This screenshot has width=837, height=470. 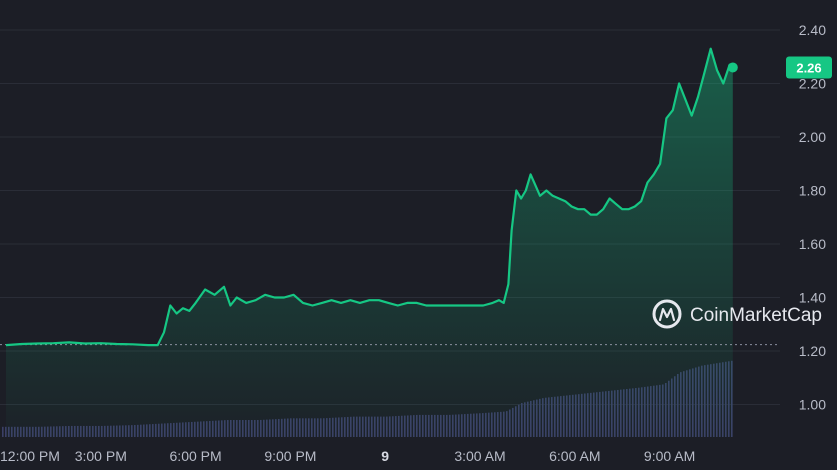 What do you see at coordinates (812, 191) in the screenshot?
I see `y-tick-label: 1.80` at bounding box center [812, 191].